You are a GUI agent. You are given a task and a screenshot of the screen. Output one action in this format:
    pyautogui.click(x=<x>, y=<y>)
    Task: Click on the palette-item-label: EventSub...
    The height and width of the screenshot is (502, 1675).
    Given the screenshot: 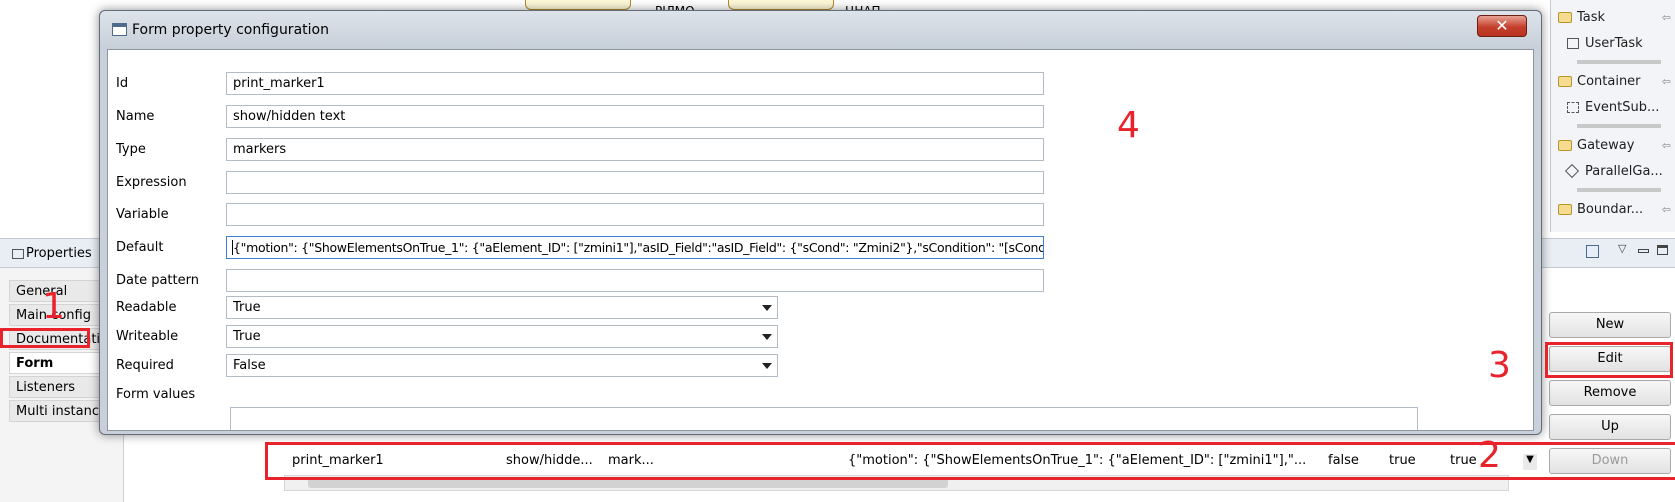 What is the action you would take?
    pyautogui.click(x=1622, y=107)
    